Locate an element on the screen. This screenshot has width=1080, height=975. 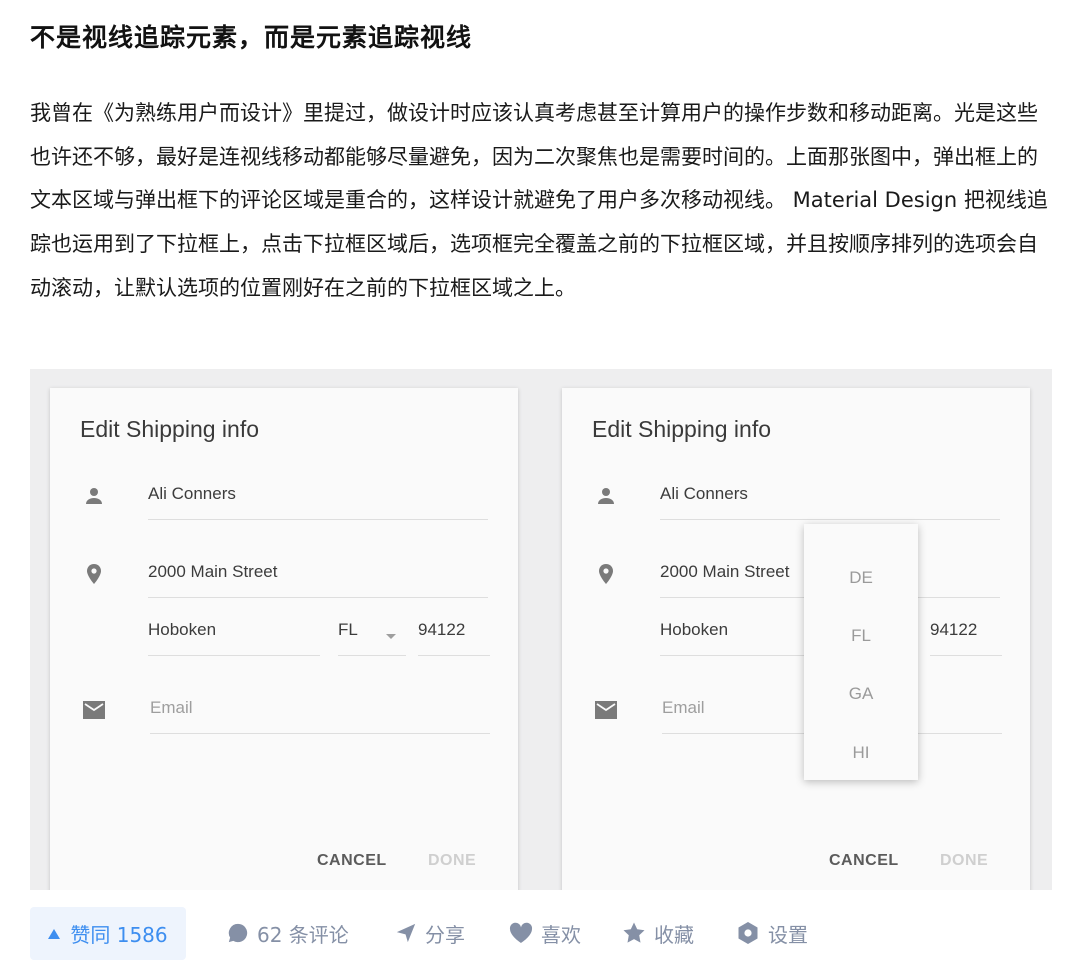
email-field: Email is located at coordinates (320, 716).